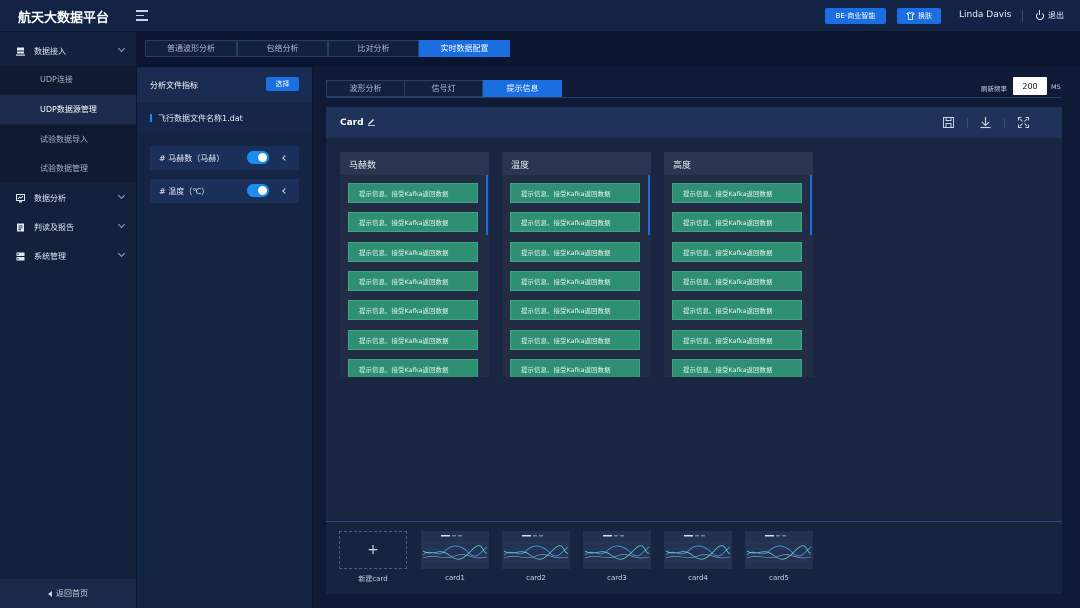  What do you see at coordinates (373, 48) in the screenshot?
I see `tab-compare: 比对分析` at bounding box center [373, 48].